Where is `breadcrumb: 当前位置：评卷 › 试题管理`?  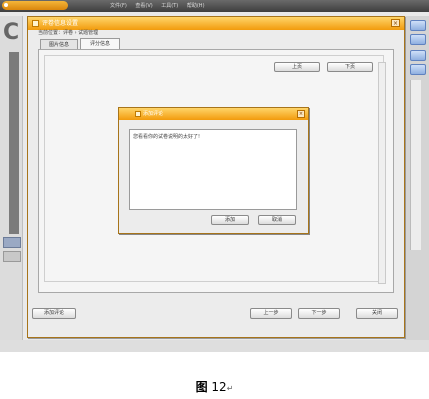
breadcrumb: 当前位置：评卷 › 试题管理 is located at coordinates (68, 33).